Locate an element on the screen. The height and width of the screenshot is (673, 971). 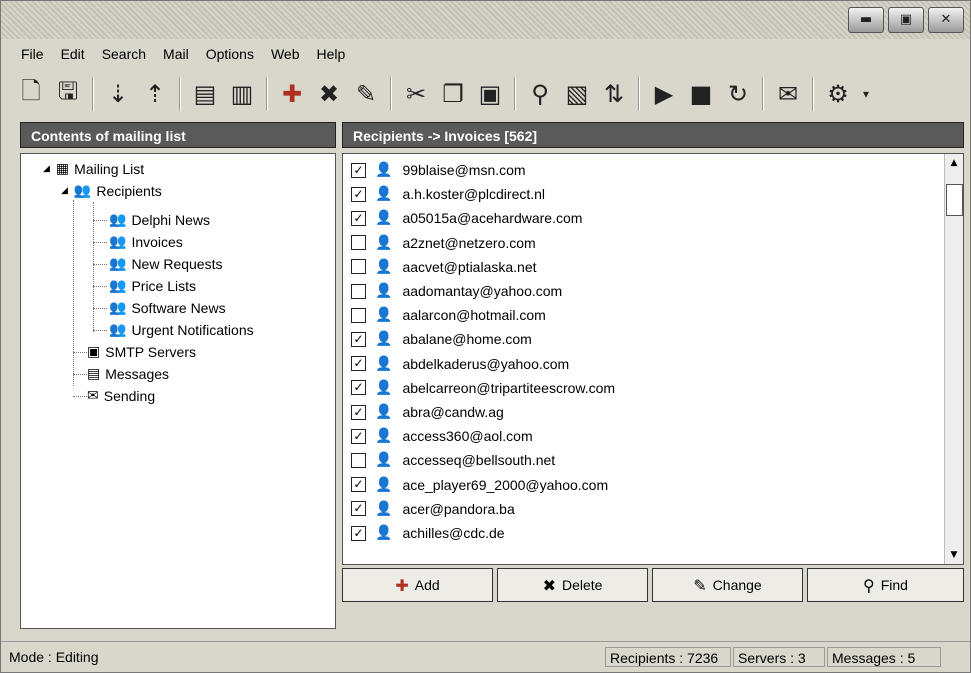
recipient-row: 👤 aalarcon@hotmail.com is located at coordinates (448, 315).